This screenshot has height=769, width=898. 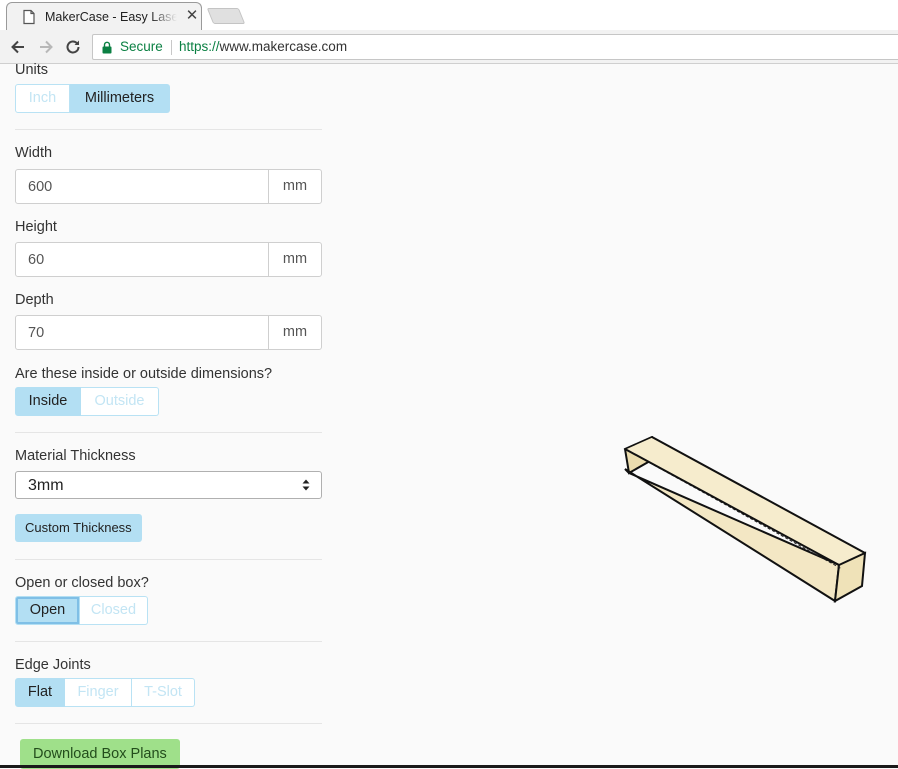 I want to click on browser-tab: MakerCase - Easy Laser Cut Case Design ✕, so click(x=104, y=16).